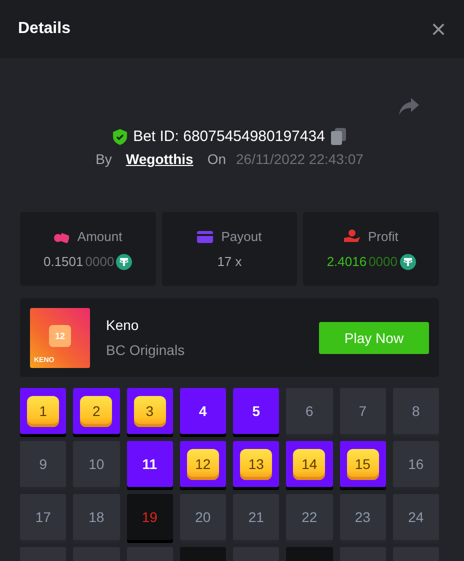 The image size is (464, 561). I want to click on on-label: On, so click(216, 159).